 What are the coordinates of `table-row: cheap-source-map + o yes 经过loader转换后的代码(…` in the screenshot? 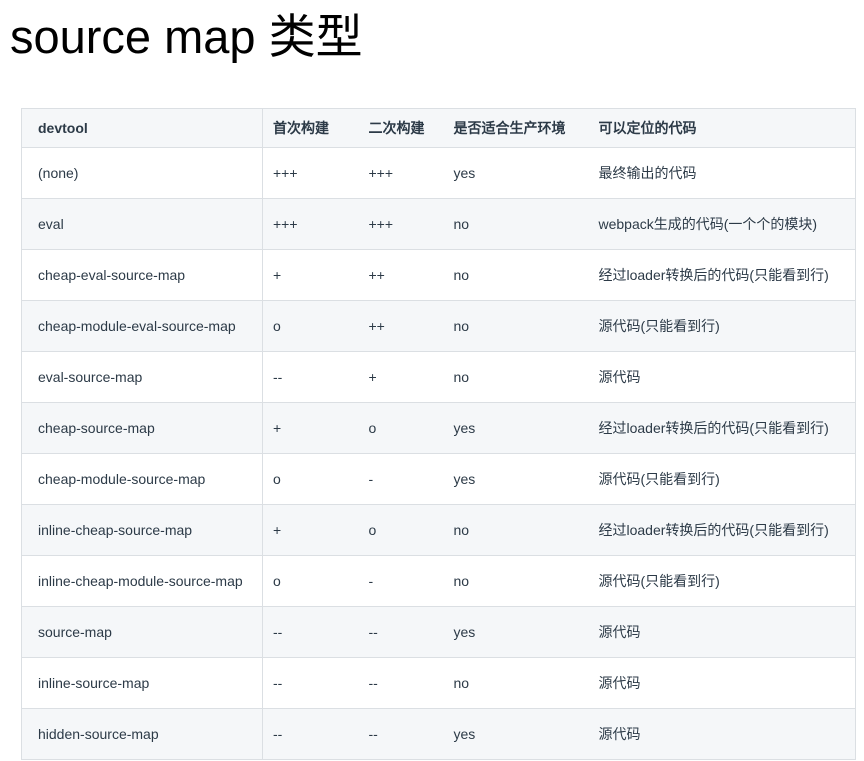 It's located at (438, 428).